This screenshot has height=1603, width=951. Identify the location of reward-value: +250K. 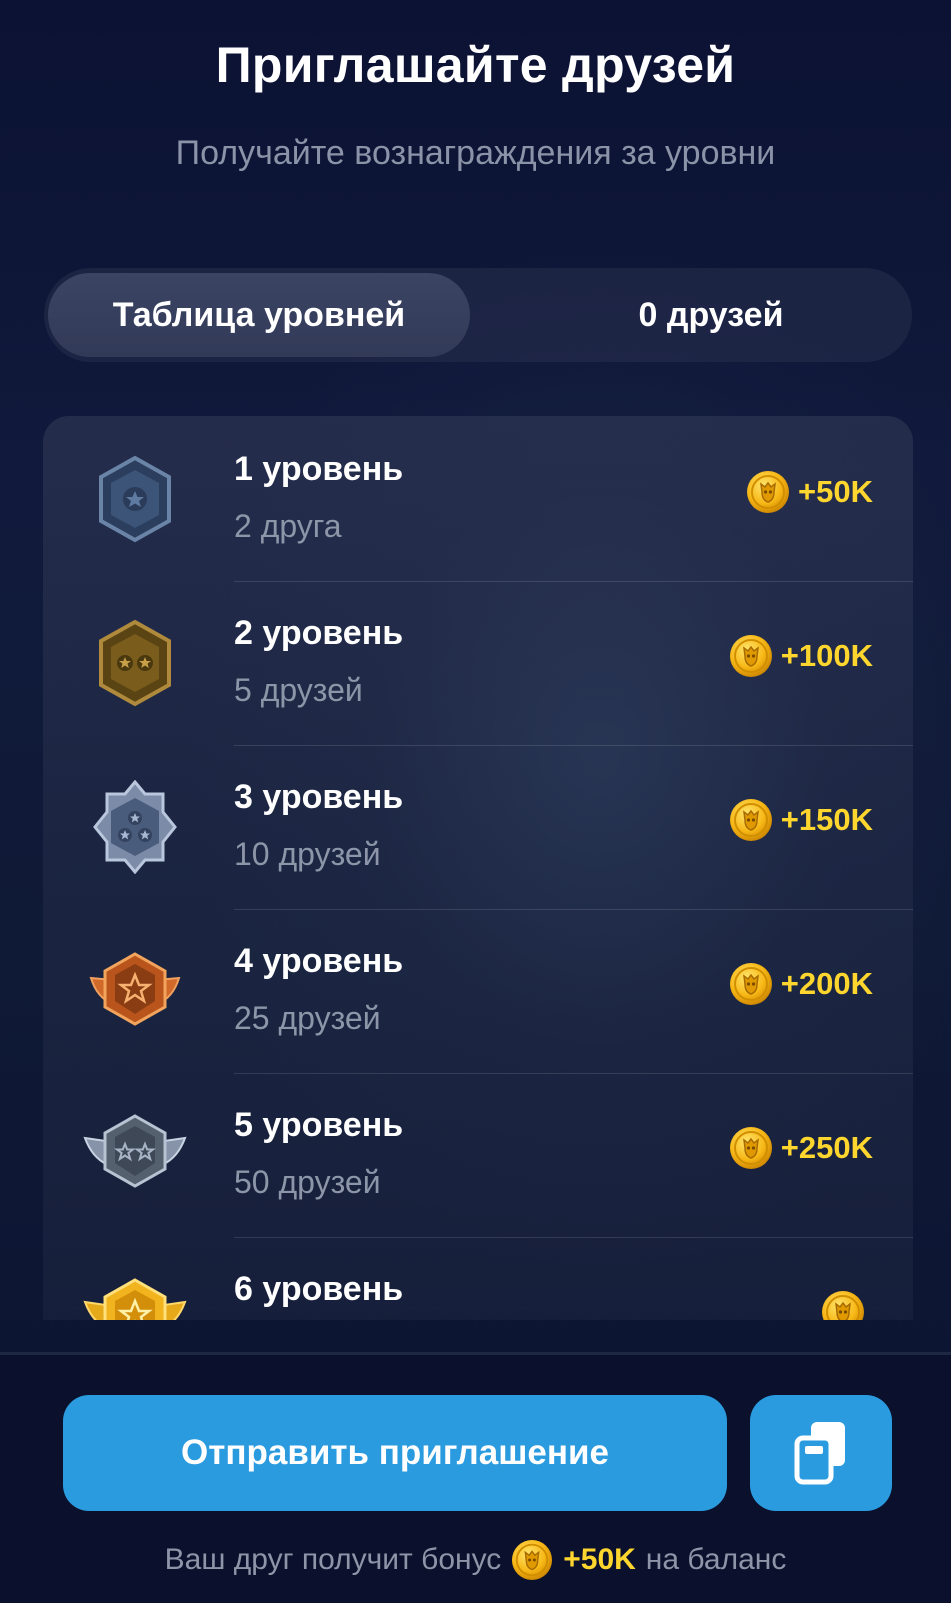
(826, 1147).